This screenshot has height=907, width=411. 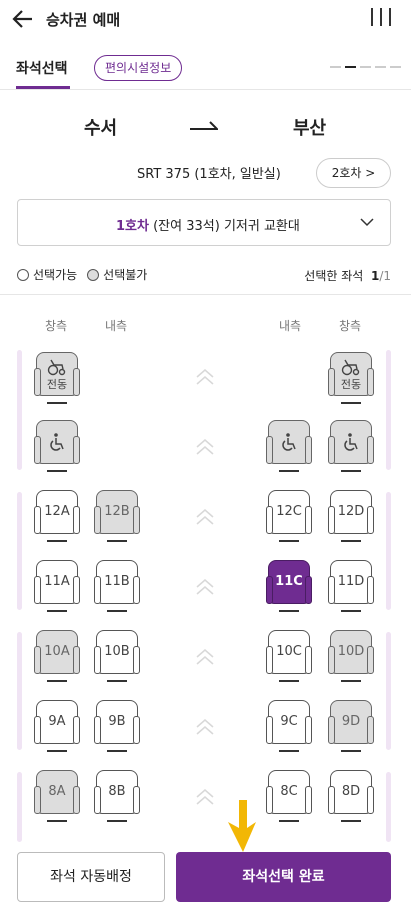 I want to click on arrival-station: 부산, so click(x=310, y=128).